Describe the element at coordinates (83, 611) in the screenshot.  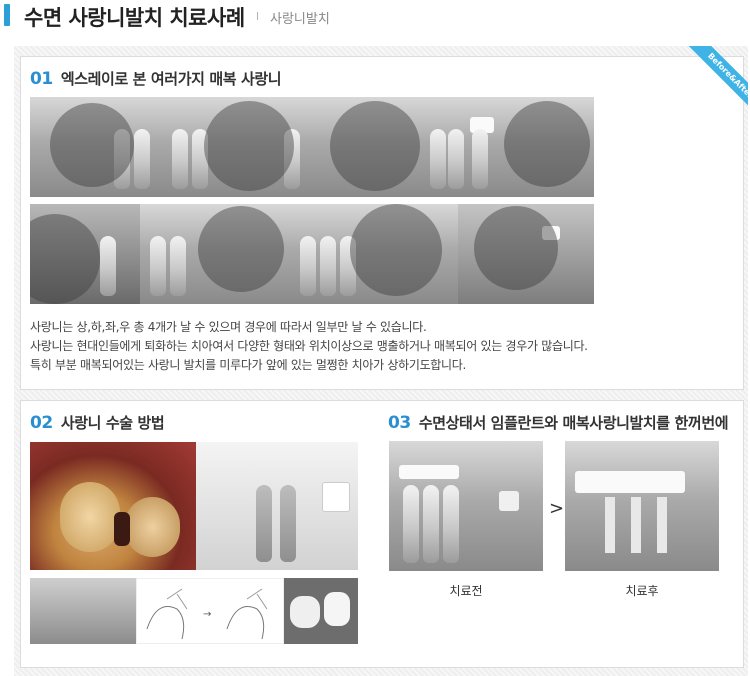
I see `procedure-xray-step` at that location.